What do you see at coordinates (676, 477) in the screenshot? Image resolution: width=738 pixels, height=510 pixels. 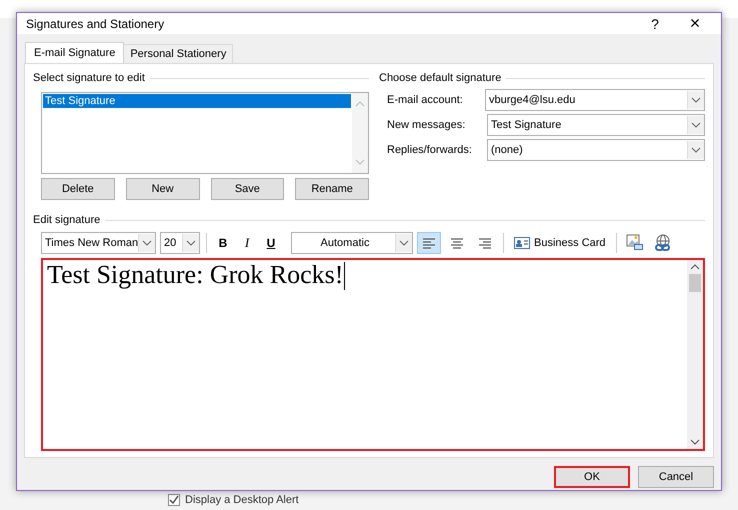 I see `dialog-button: Cancel` at bounding box center [676, 477].